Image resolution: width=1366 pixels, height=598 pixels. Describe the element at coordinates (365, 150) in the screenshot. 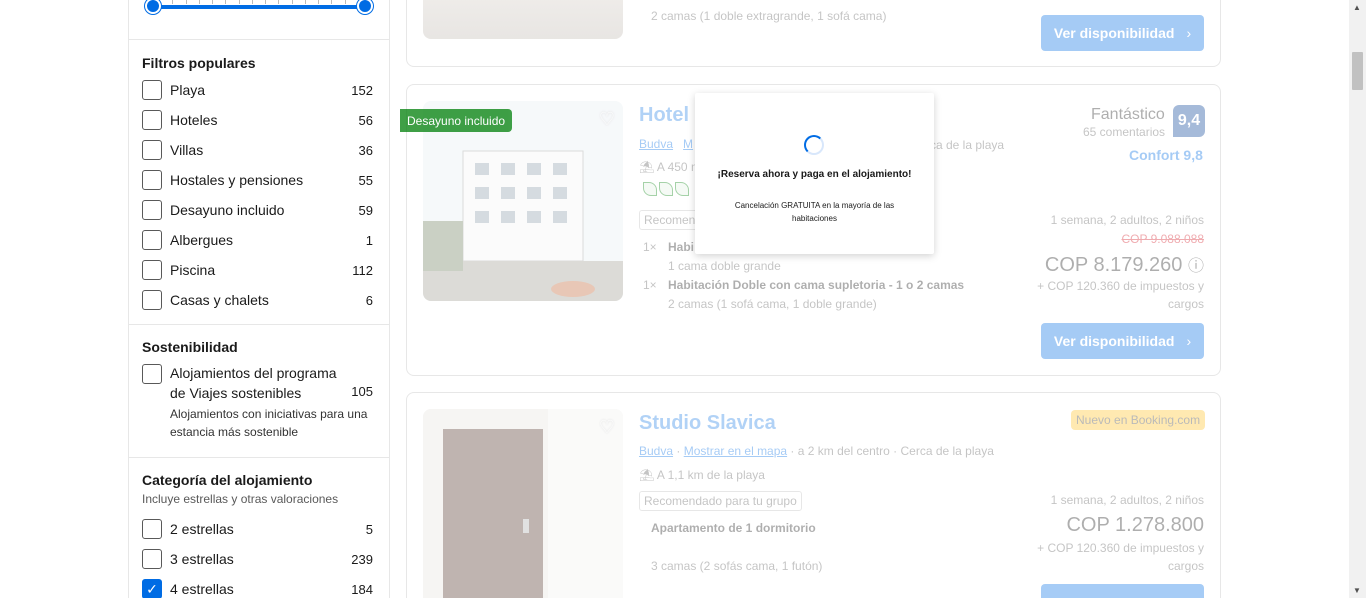

I see `filter-count: 36` at that location.